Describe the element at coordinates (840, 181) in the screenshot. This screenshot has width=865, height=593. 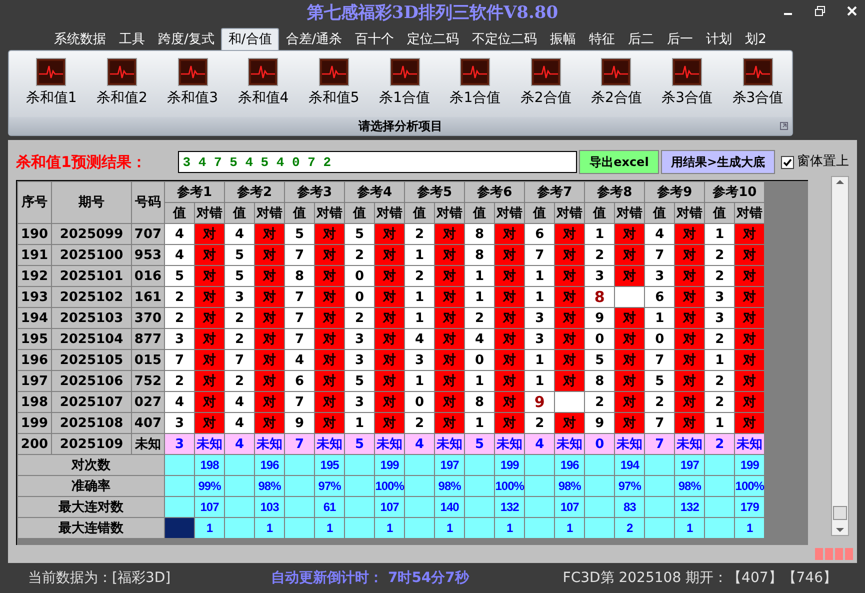
I see `scroll-up-icon` at that location.